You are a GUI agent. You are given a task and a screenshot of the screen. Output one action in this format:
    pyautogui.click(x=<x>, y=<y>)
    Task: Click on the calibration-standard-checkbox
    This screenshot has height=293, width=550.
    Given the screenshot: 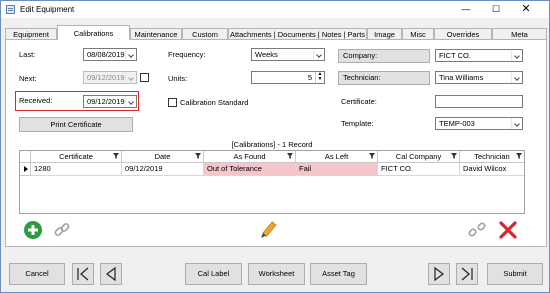 What is the action you would take?
    pyautogui.click(x=172, y=102)
    